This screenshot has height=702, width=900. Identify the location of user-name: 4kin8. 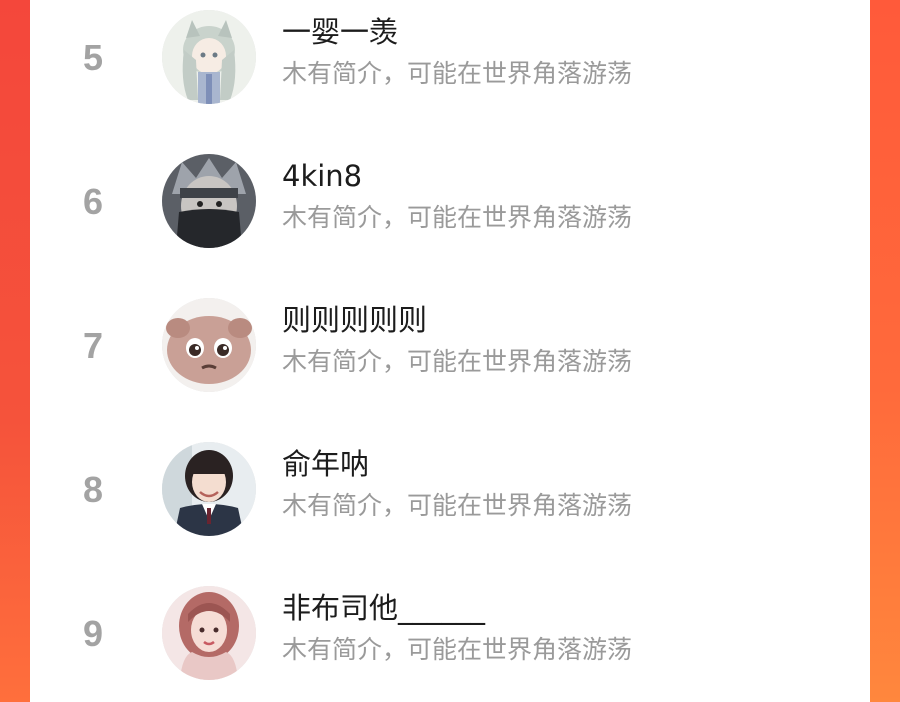
(322, 176).